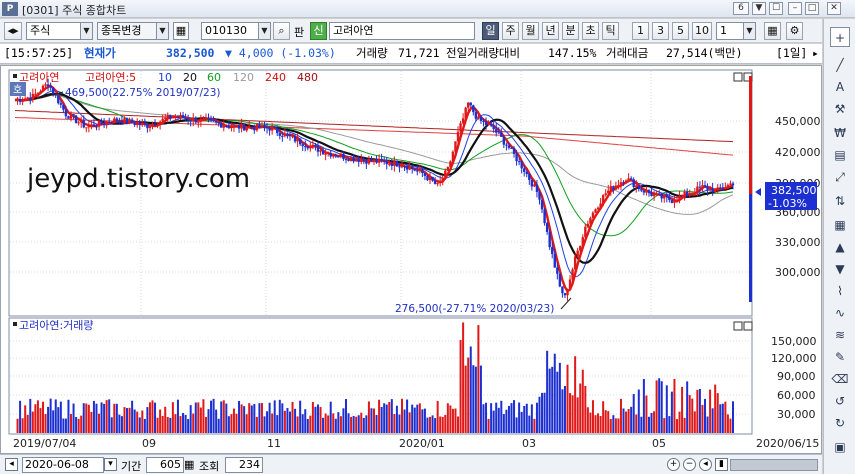 This screenshot has width=855, height=474. What do you see at coordinates (162, 31) in the screenshot?
I see `stock-change-dropdown-icon: ▼` at bounding box center [162, 31].